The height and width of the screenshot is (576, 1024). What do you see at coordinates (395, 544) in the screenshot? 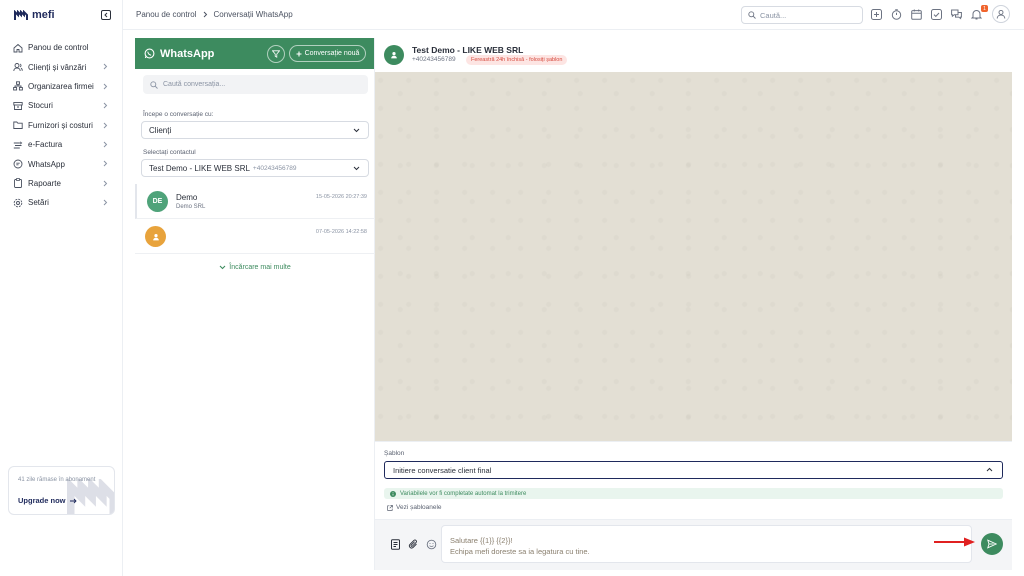
I see `template-doc-icon` at bounding box center [395, 544].